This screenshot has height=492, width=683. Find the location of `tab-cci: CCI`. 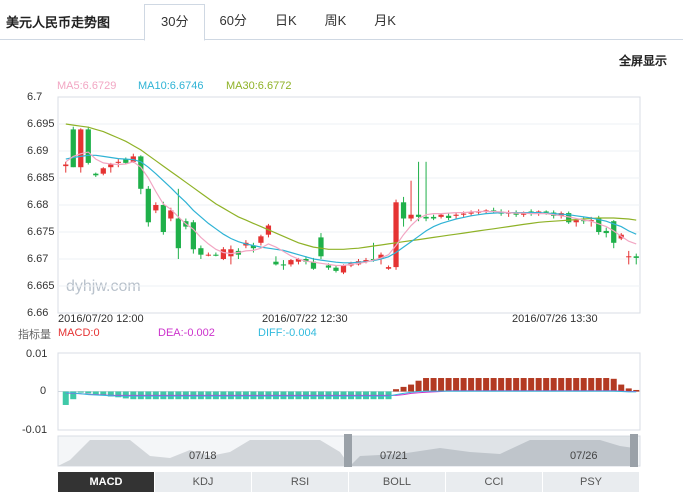

tab-cci: CCI is located at coordinates (494, 482).